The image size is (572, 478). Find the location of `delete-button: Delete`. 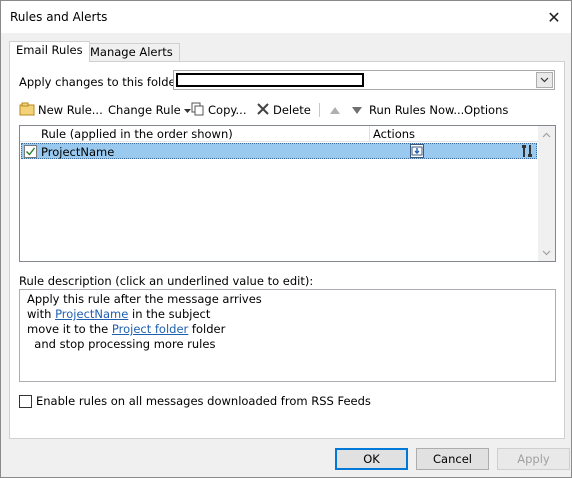

delete-button: Delete is located at coordinates (283, 110).